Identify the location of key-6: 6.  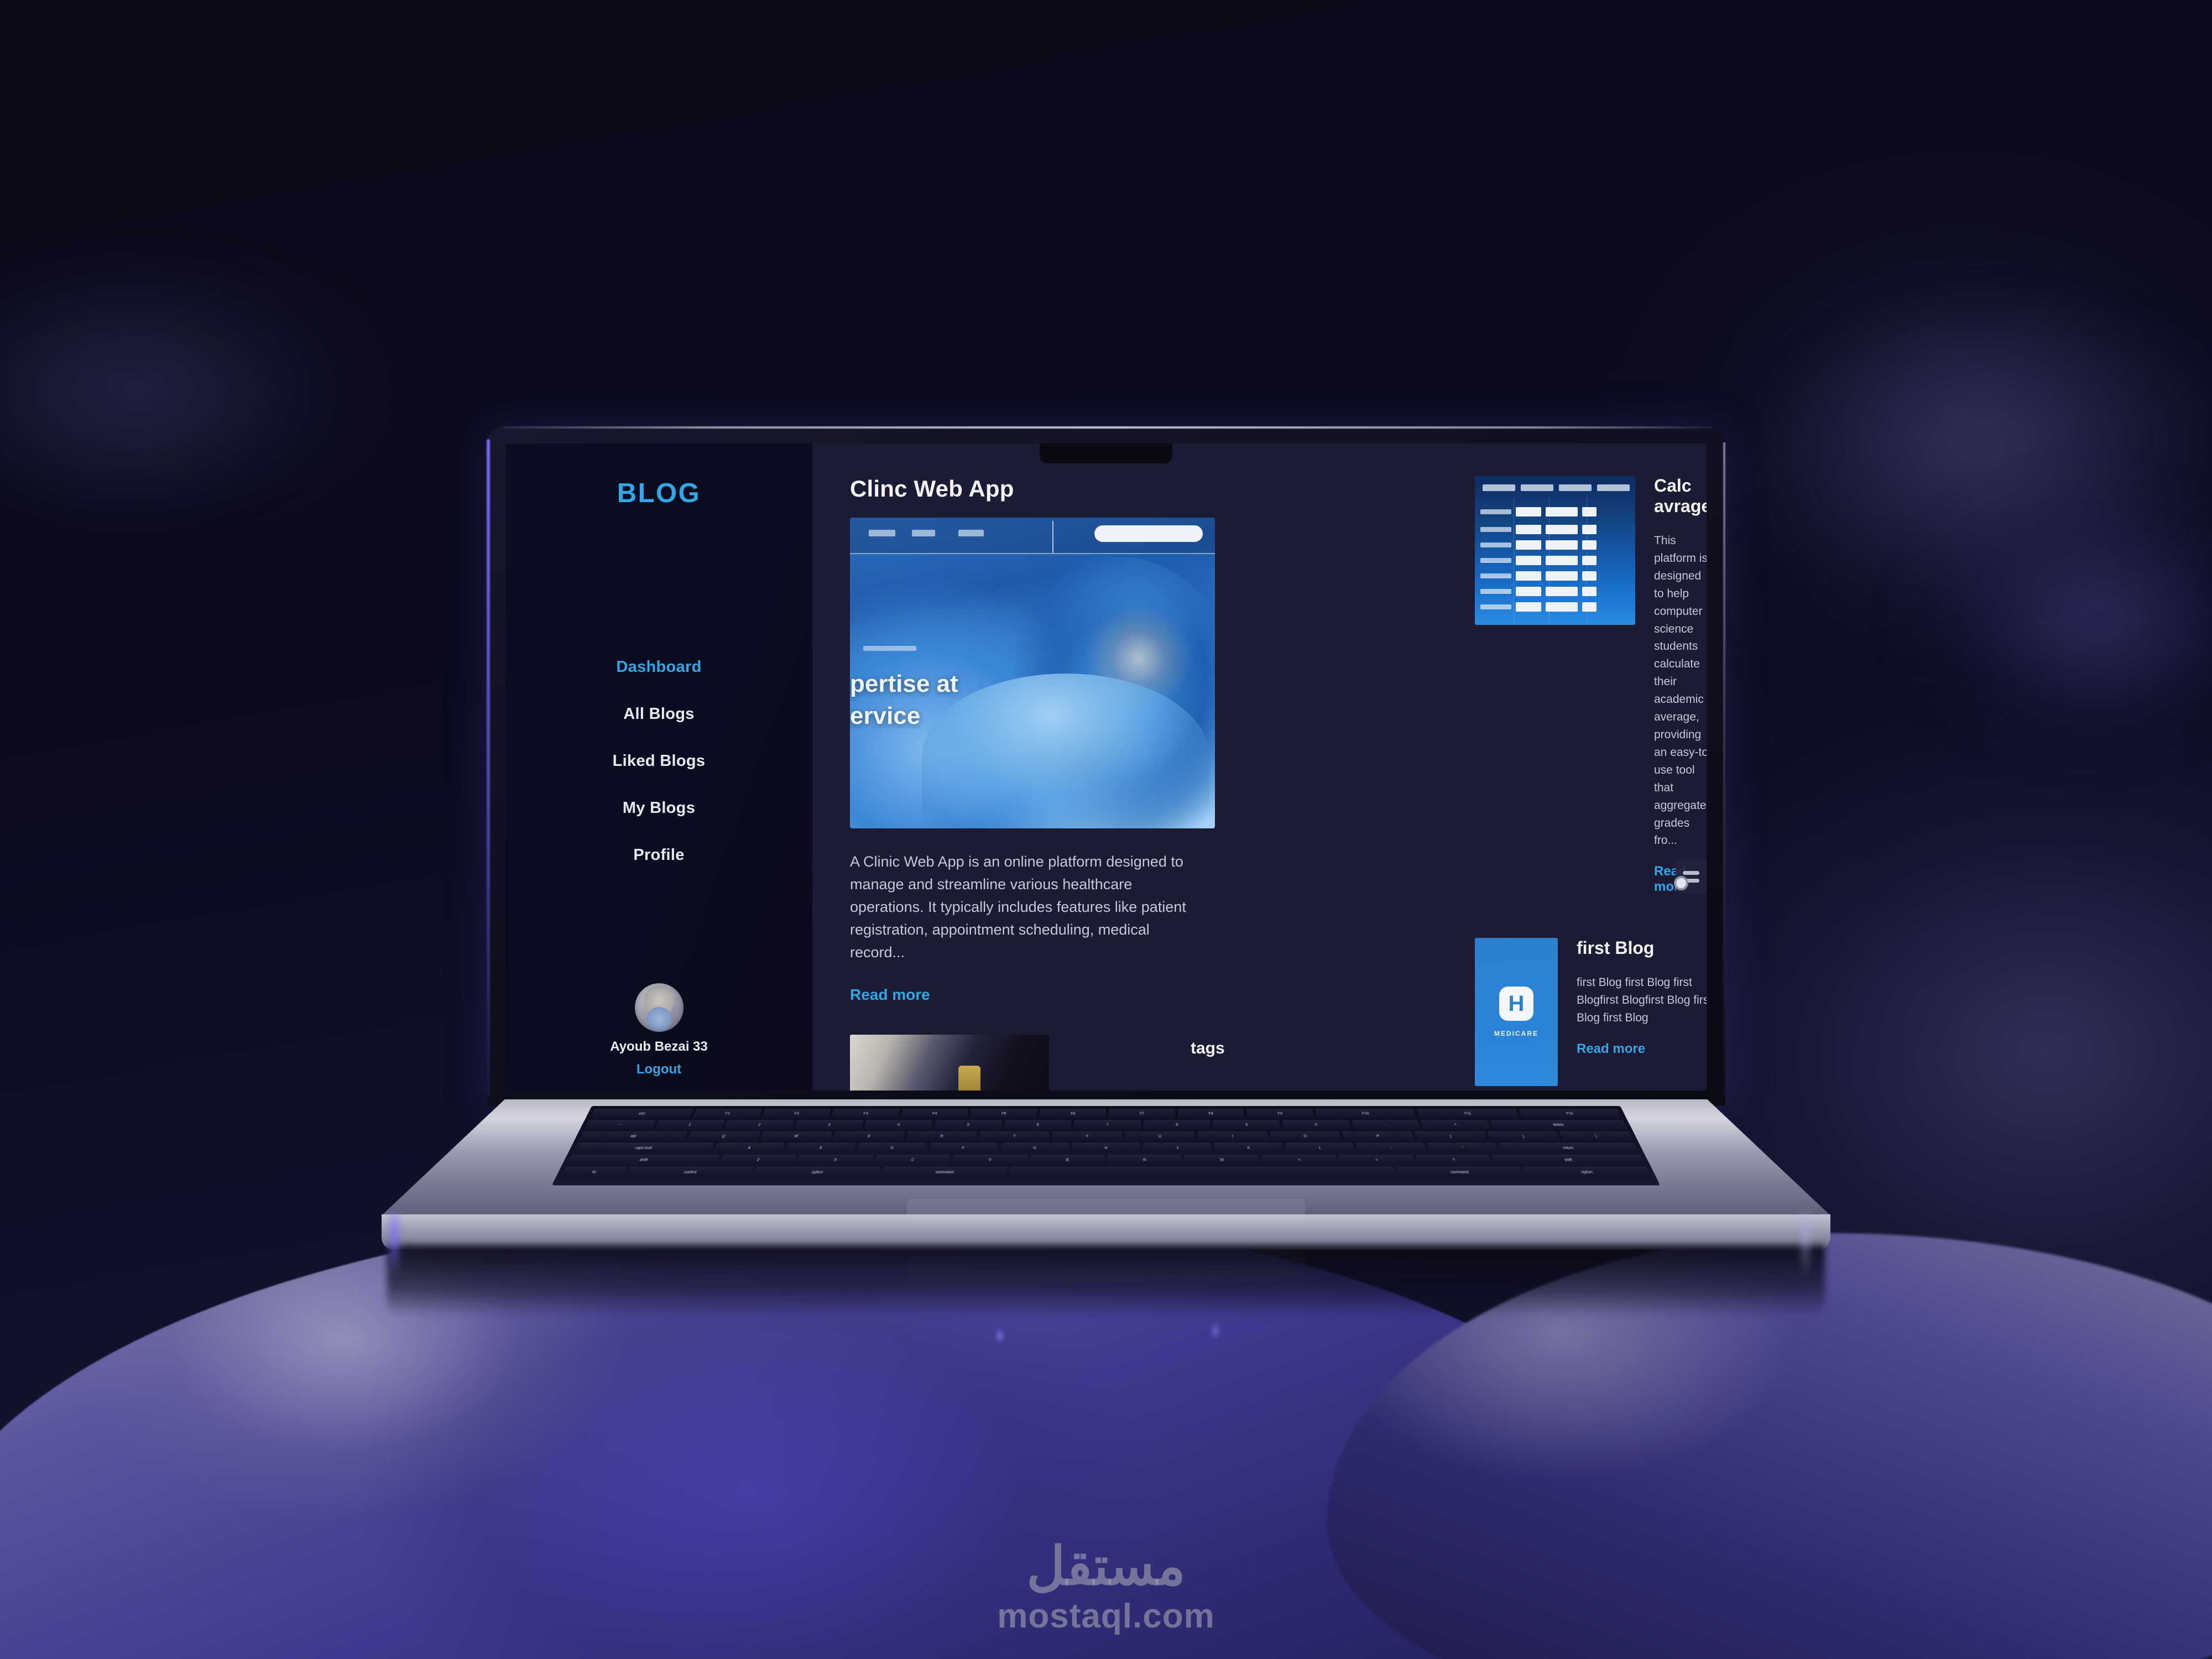
(1038, 1125).